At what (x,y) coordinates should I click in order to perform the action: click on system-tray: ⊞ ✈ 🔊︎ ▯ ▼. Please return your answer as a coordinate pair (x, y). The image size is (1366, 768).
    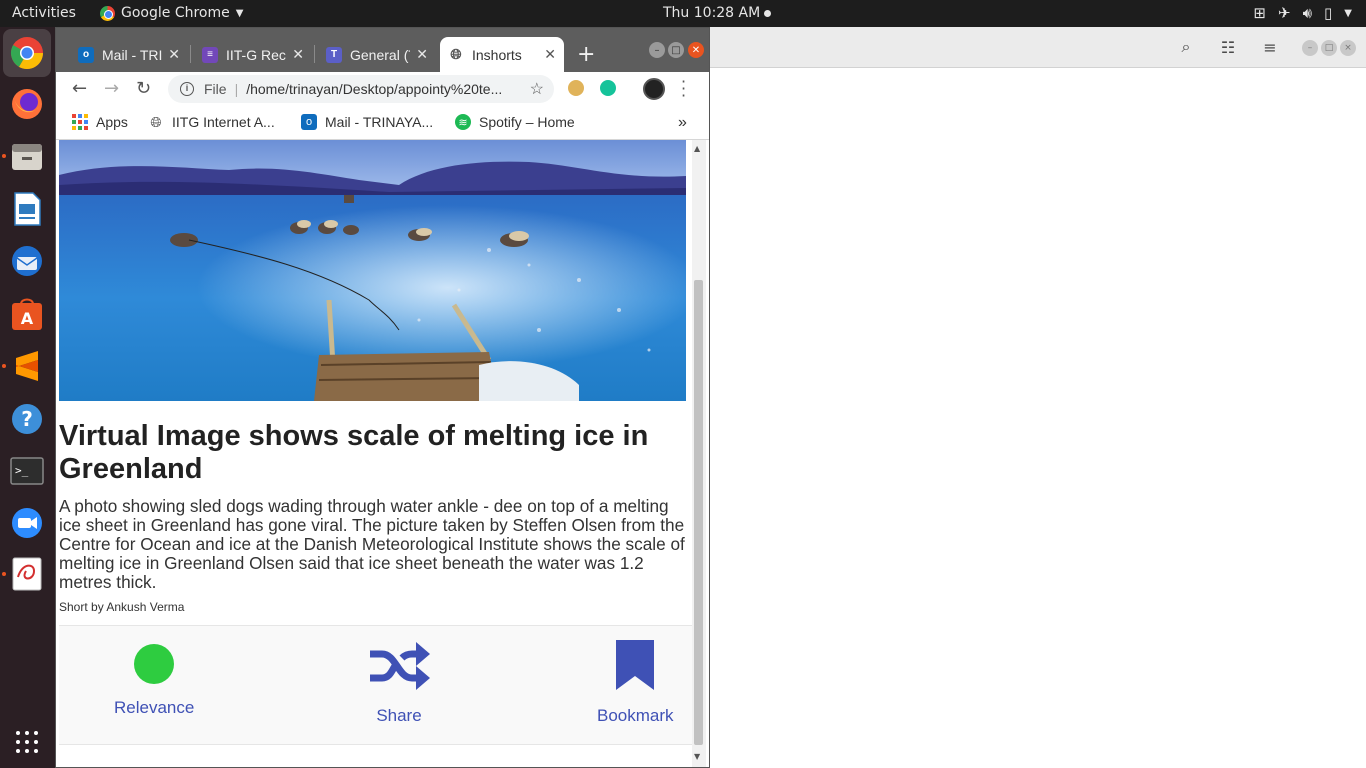
    Looking at the image, I should click on (1302, 13).